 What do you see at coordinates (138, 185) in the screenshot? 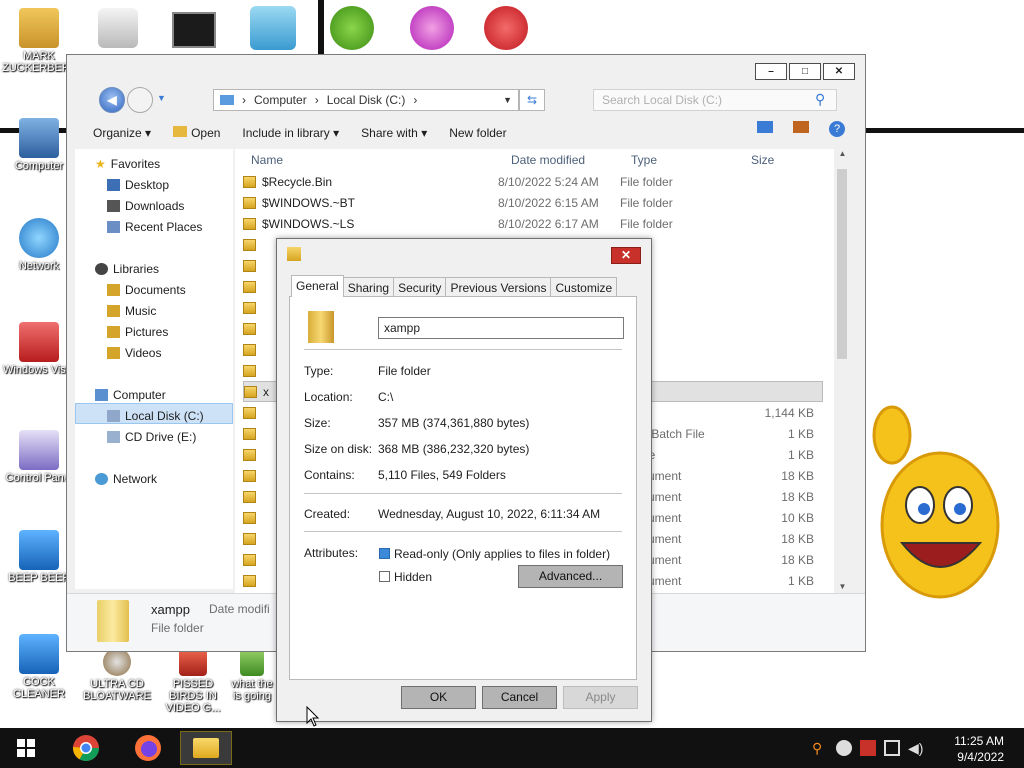
I see `nav-desktop: Desktop` at bounding box center [138, 185].